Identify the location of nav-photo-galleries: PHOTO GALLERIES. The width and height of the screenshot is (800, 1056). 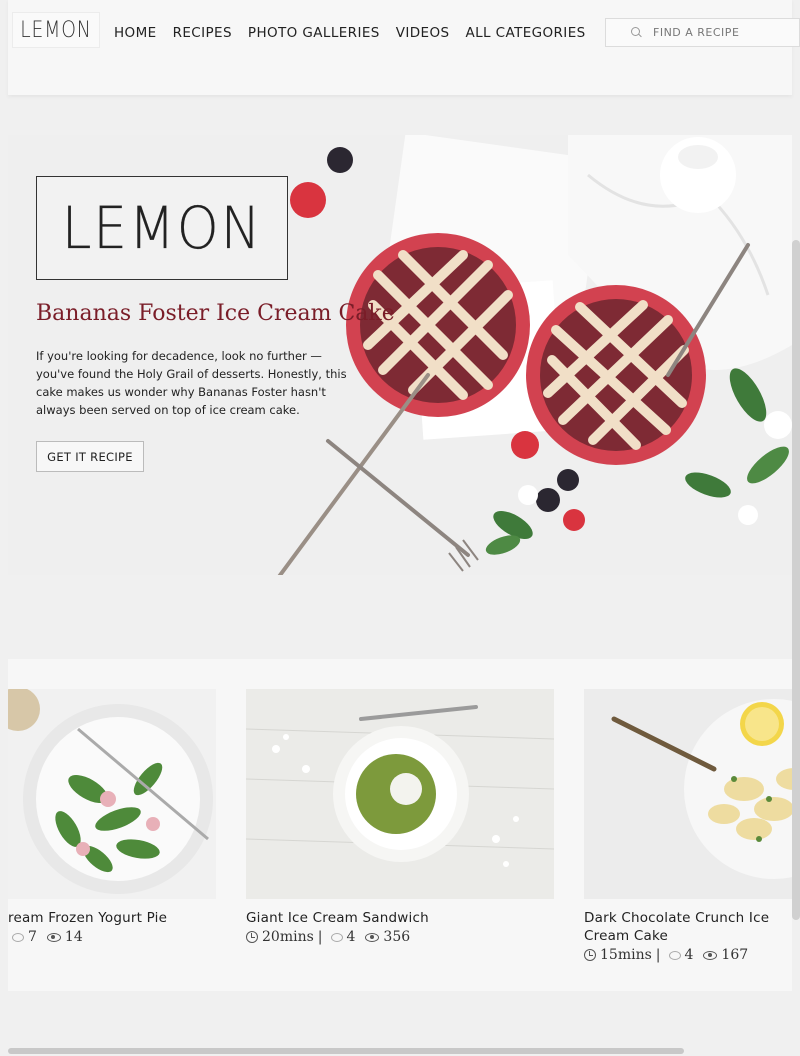
(314, 33).